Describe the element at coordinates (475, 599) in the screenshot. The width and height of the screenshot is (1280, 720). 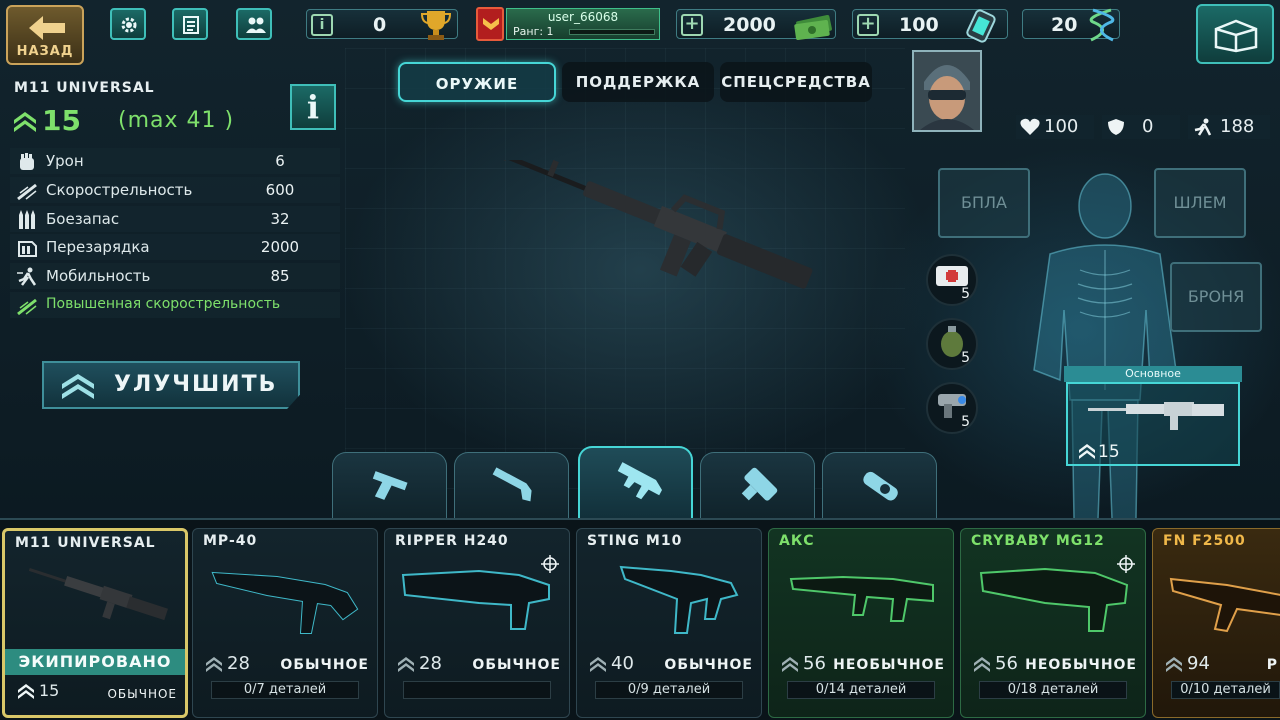
I see `ripper-h240-image` at that location.